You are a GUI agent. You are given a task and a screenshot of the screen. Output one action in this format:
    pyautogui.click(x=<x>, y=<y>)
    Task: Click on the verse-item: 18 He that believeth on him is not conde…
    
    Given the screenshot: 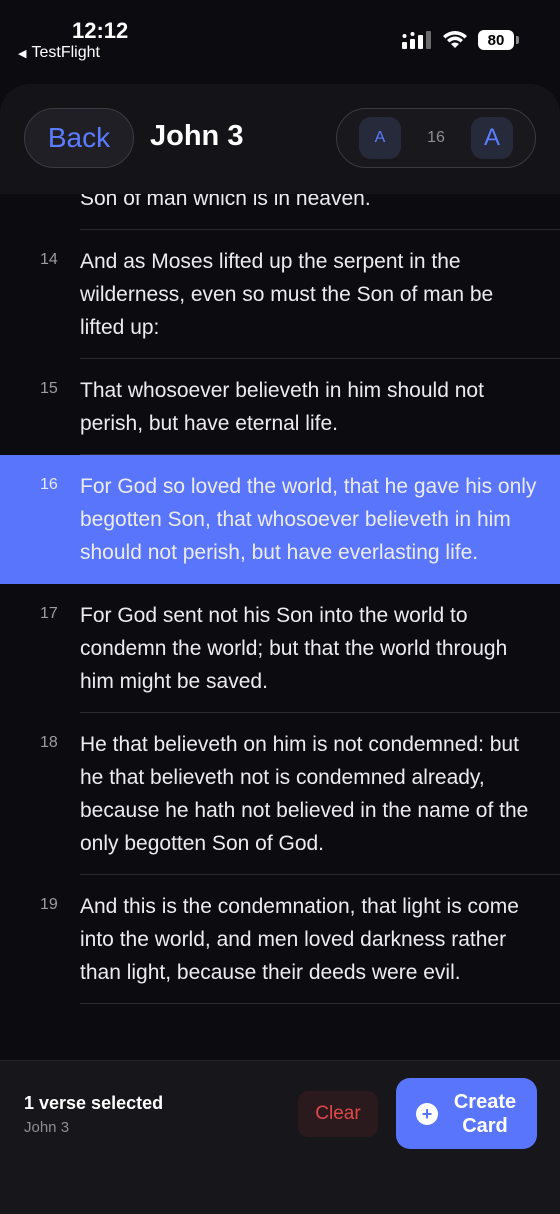 What is the action you would take?
    pyautogui.click(x=280, y=794)
    